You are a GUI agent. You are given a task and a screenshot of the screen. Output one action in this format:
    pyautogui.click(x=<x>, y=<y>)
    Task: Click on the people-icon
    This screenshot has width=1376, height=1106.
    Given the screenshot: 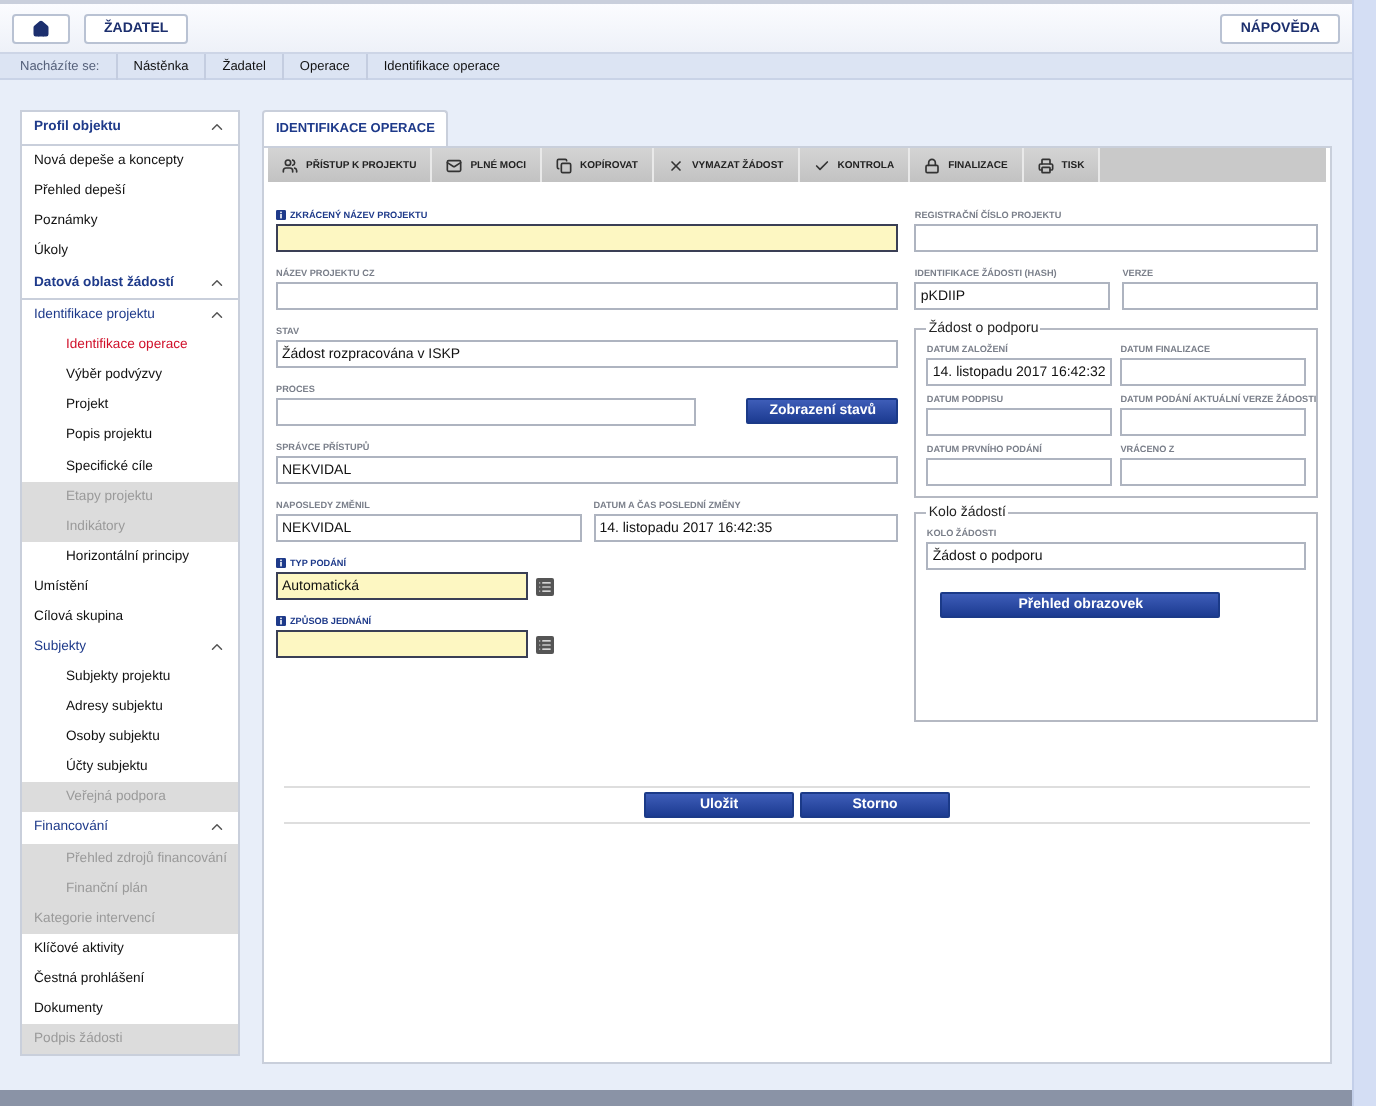 What is the action you would take?
    pyautogui.click(x=290, y=165)
    